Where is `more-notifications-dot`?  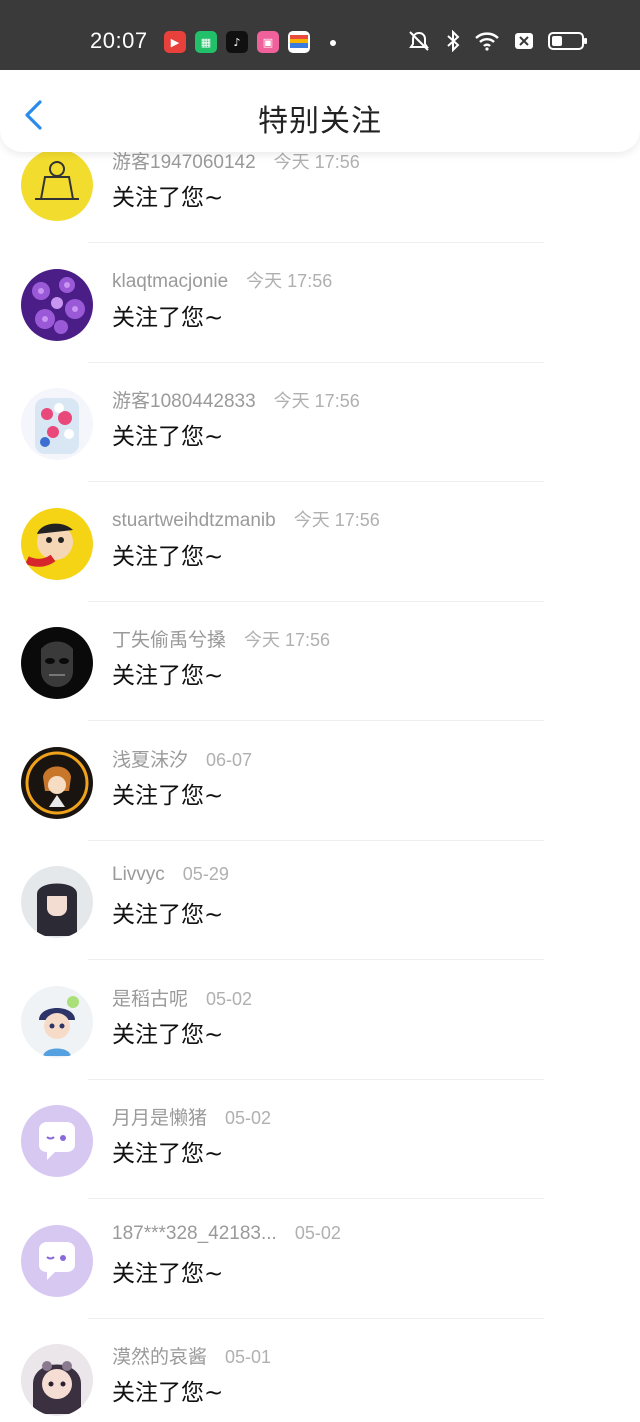
more-notifications-dot is located at coordinates (333, 43).